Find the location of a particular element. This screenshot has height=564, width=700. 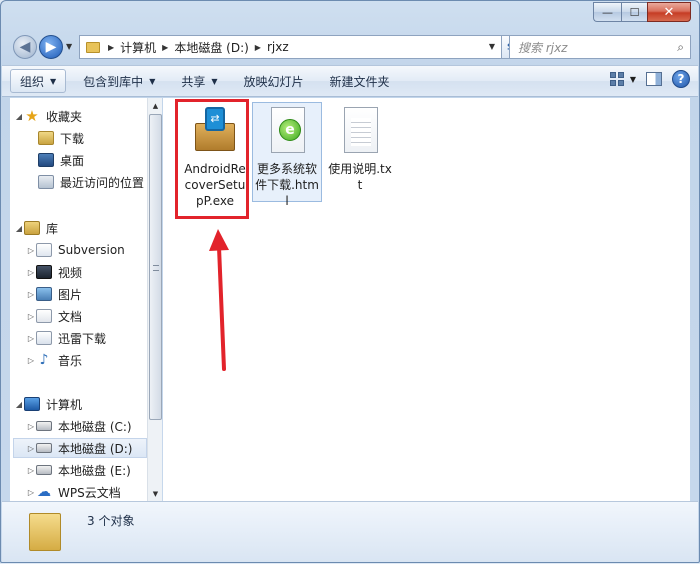

address-dropdown-icon: ▼ is located at coordinates (492, 46).